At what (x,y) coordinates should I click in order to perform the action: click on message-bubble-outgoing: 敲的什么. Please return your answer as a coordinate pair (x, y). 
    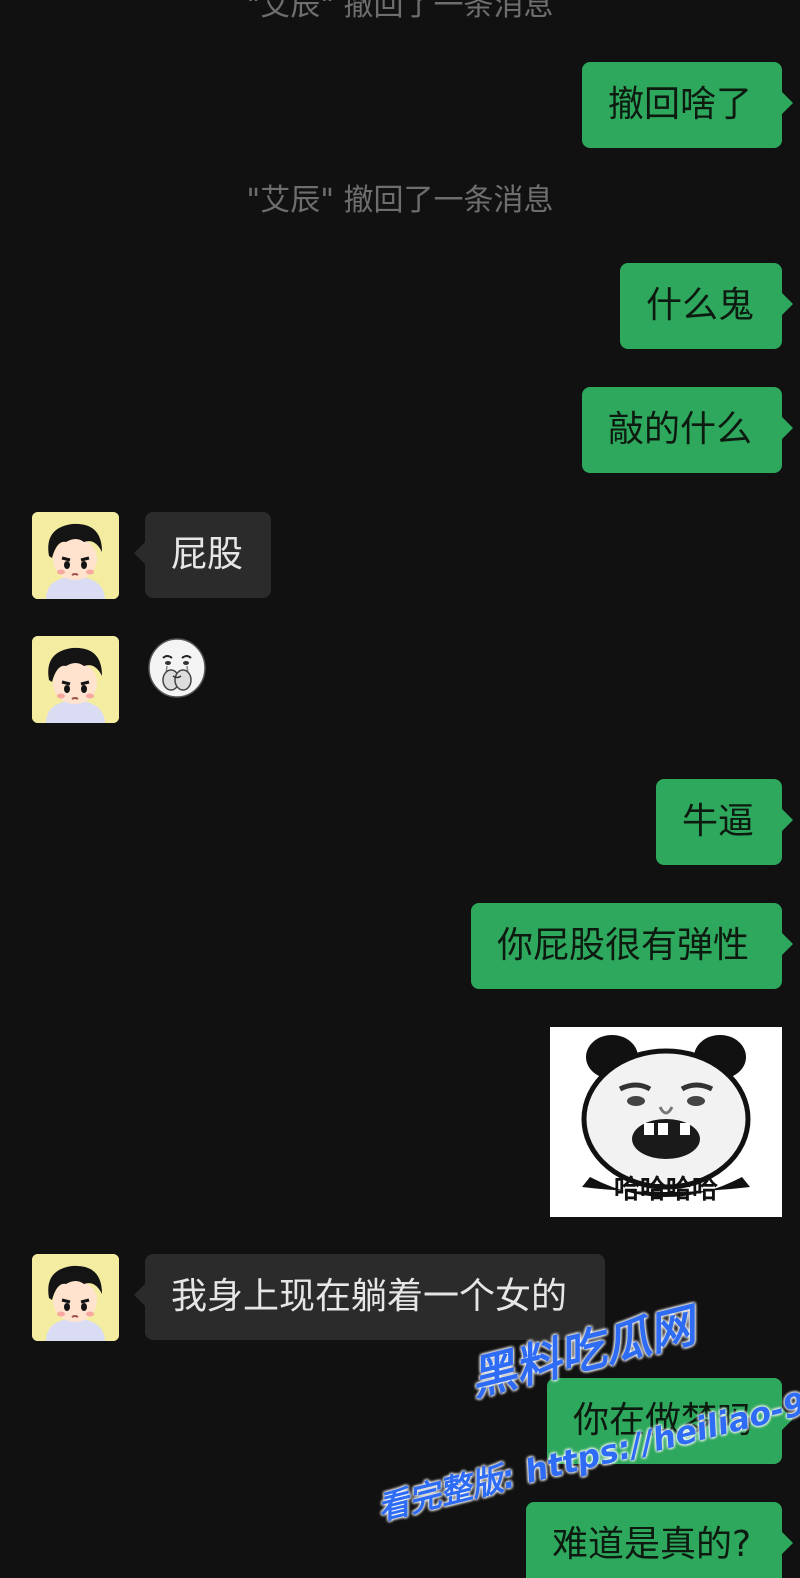
    Looking at the image, I should click on (687, 430).